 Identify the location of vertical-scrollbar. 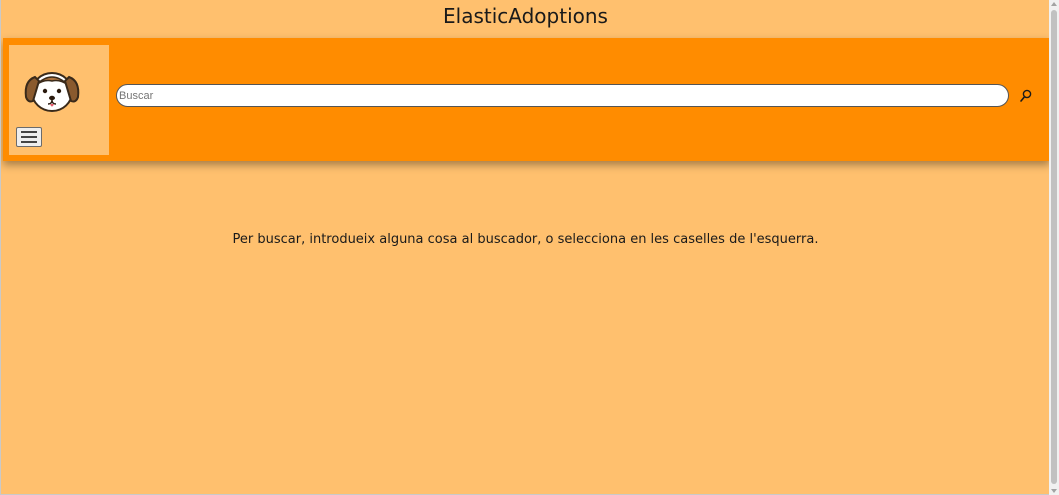
(1054, 247).